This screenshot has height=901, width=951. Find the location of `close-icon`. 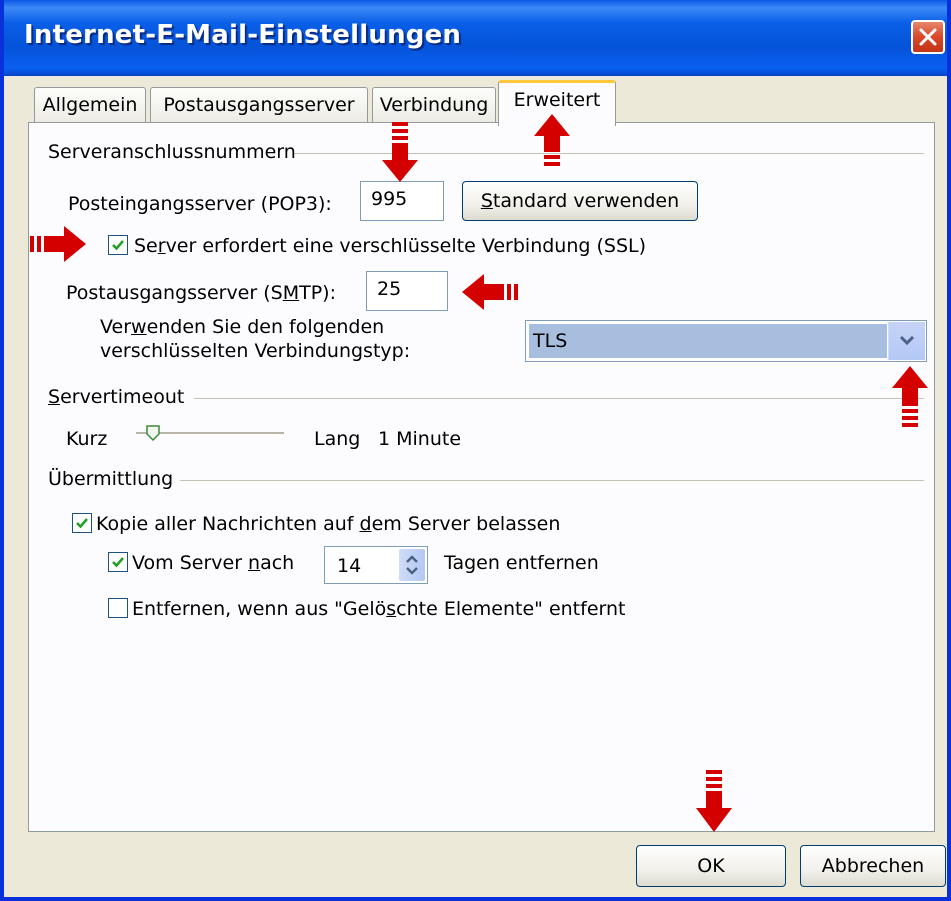

close-icon is located at coordinates (928, 37).